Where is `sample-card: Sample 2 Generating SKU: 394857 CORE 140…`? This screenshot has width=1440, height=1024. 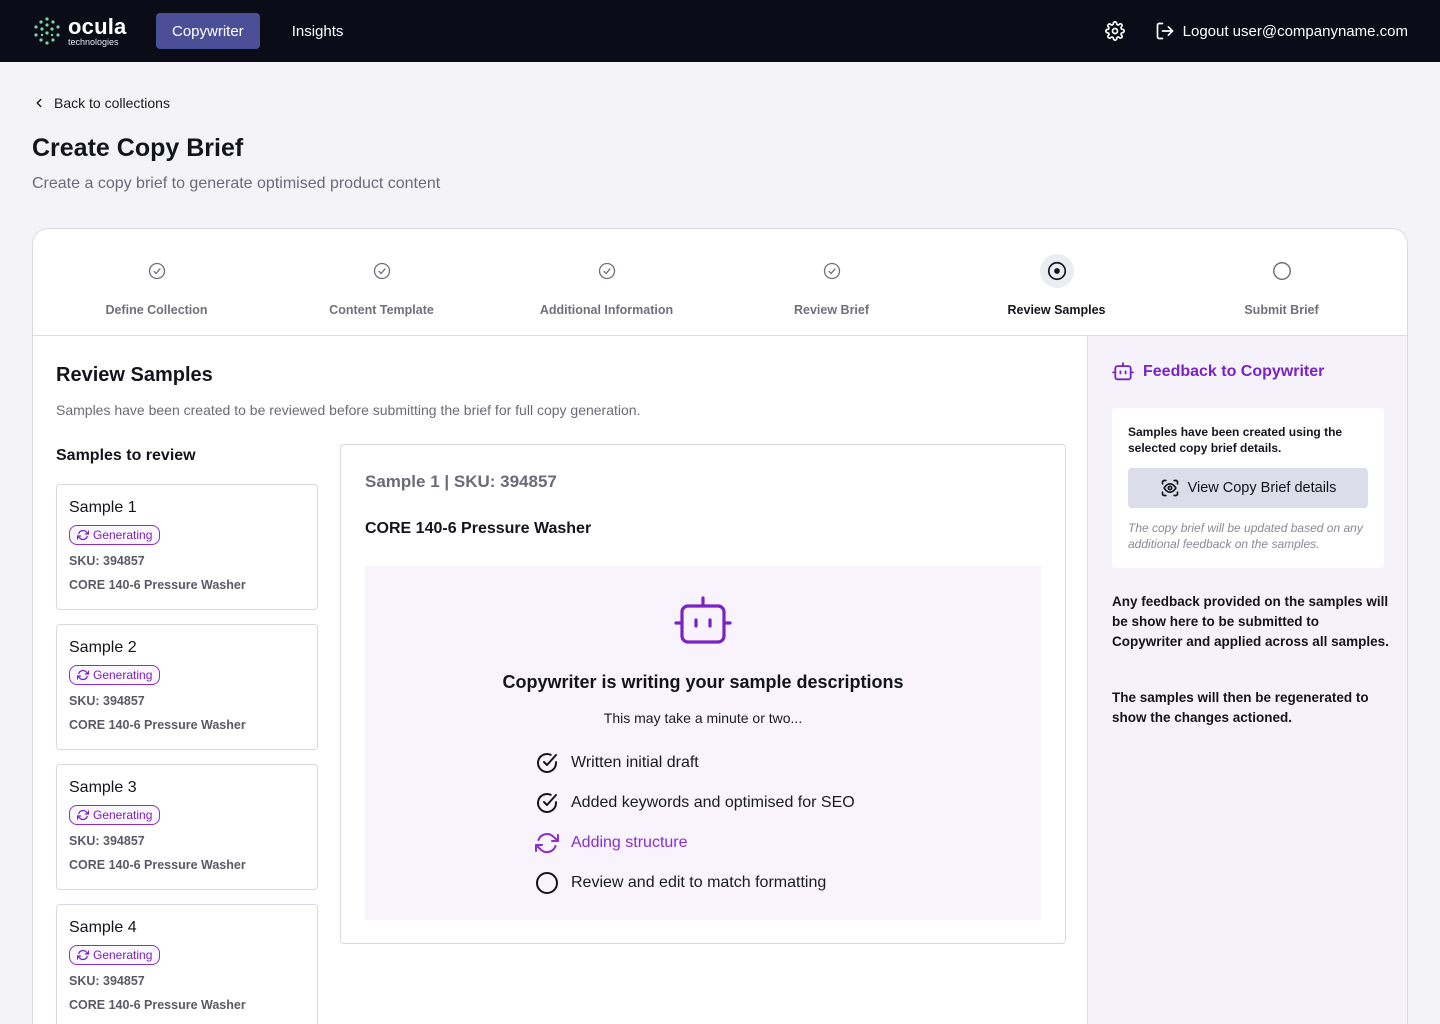
sample-card: Sample 2 Generating SKU: 394857 CORE 140… is located at coordinates (187, 687).